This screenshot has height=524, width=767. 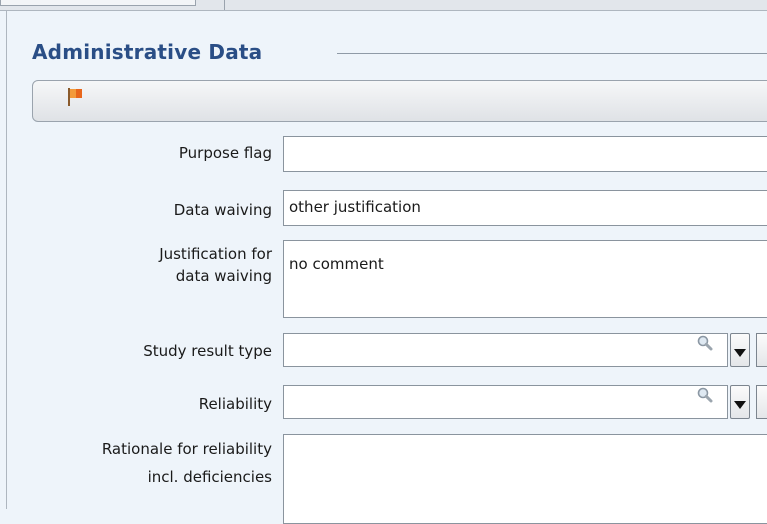 What do you see at coordinates (525, 154) in the screenshot?
I see `purpose-flag-field` at bounding box center [525, 154].